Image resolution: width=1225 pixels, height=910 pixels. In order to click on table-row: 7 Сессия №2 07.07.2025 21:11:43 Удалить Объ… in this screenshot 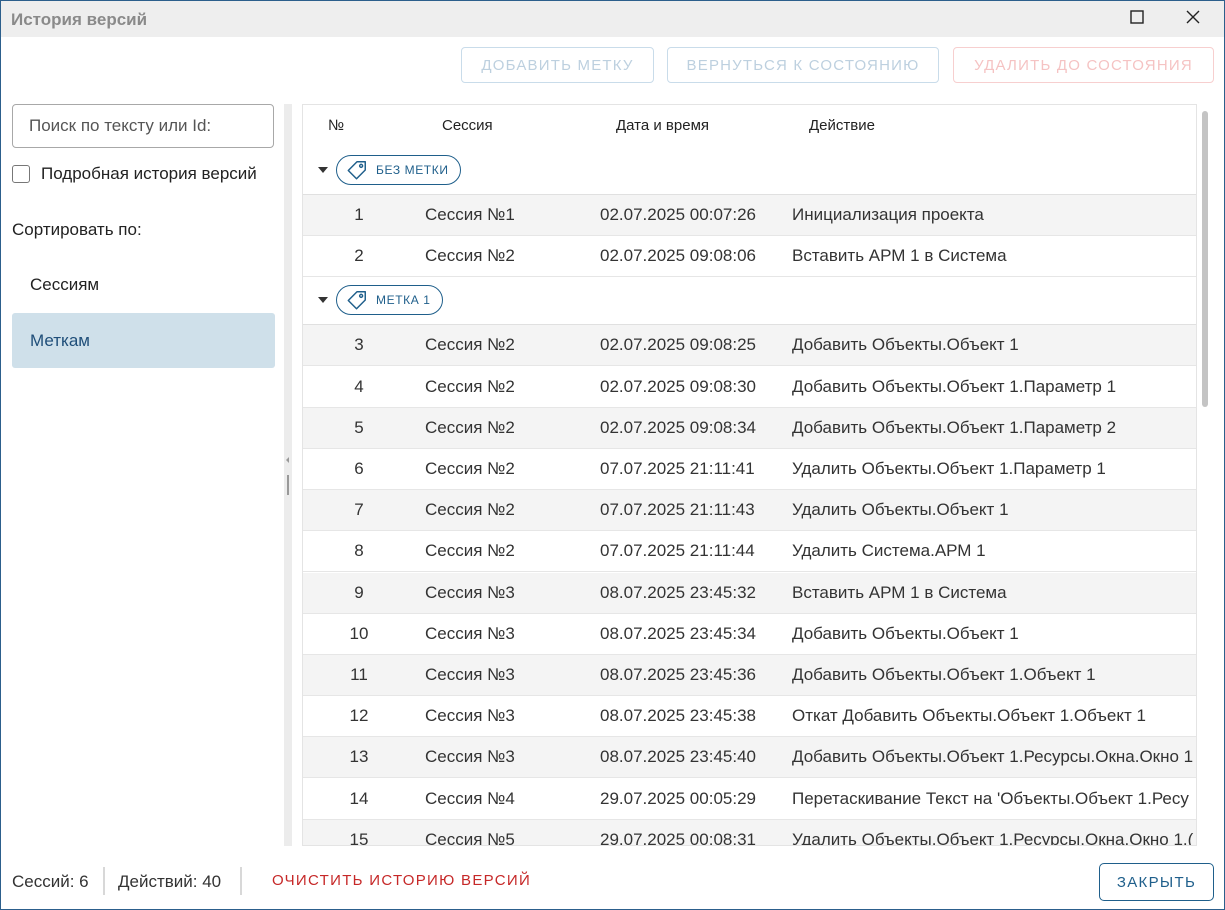, I will do `click(749, 511)`.